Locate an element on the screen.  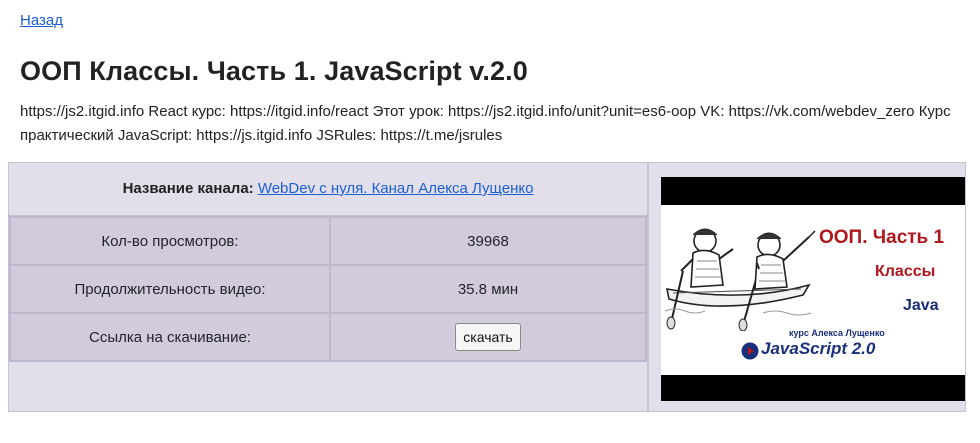
download-label: Ссылка на скачивание: is located at coordinates (170, 337).